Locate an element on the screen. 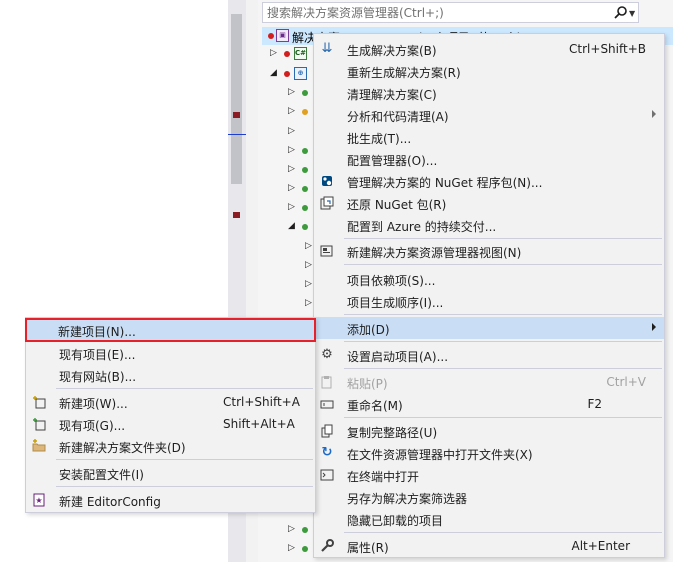  tree-node: ▷ C# is located at coordinates (292, 54).